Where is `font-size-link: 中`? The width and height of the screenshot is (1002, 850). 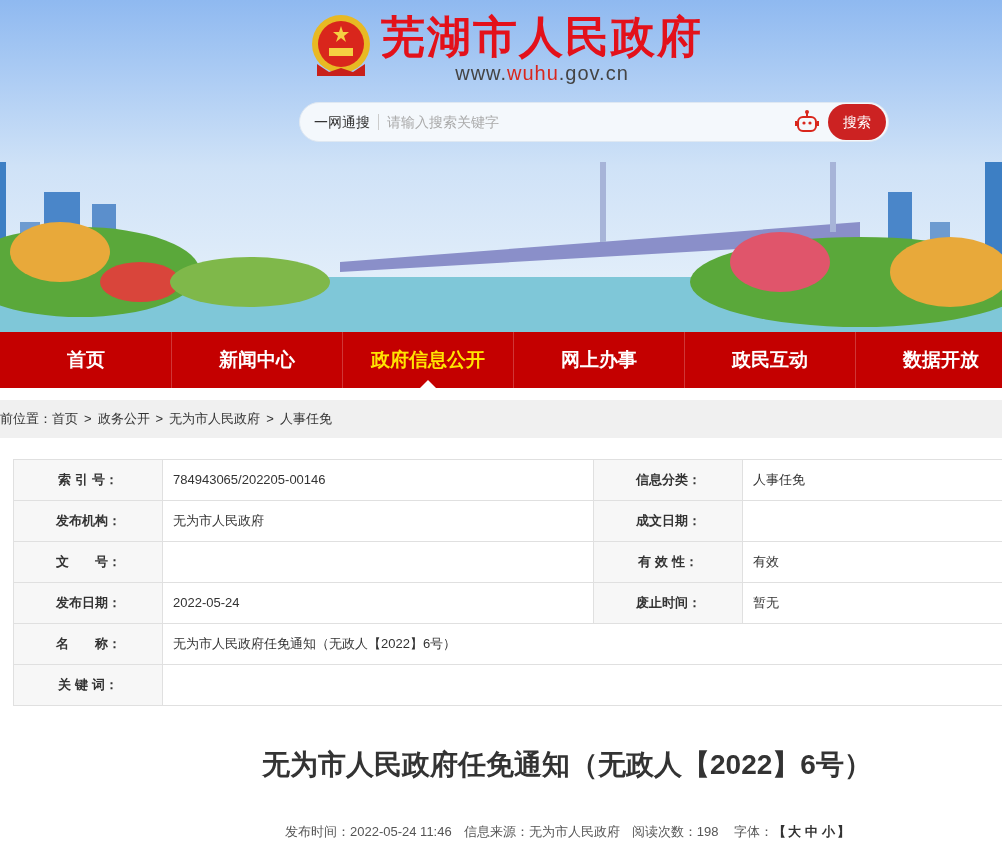 font-size-link: 中 is located at coordinates (812, 832).